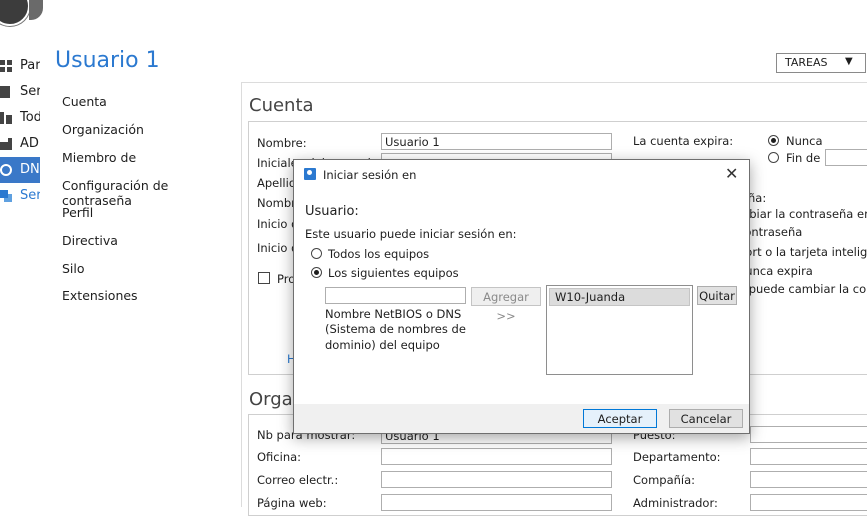  I want to click on server-icon, so click(5, 92).